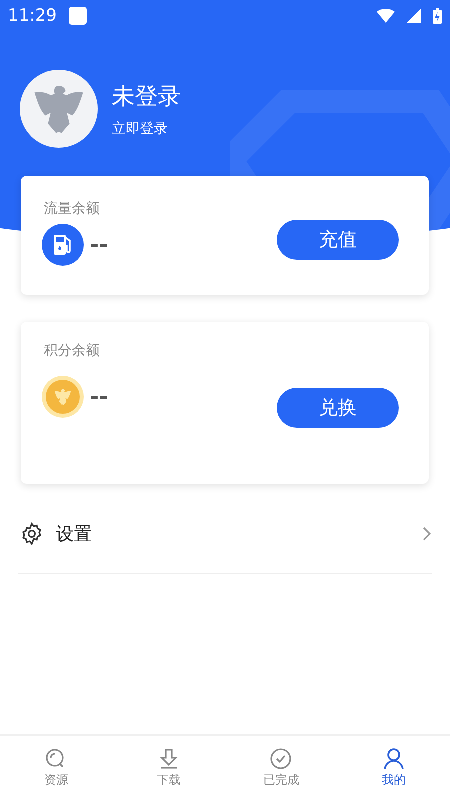  I want to click on notification-icon, so click(78, 16).